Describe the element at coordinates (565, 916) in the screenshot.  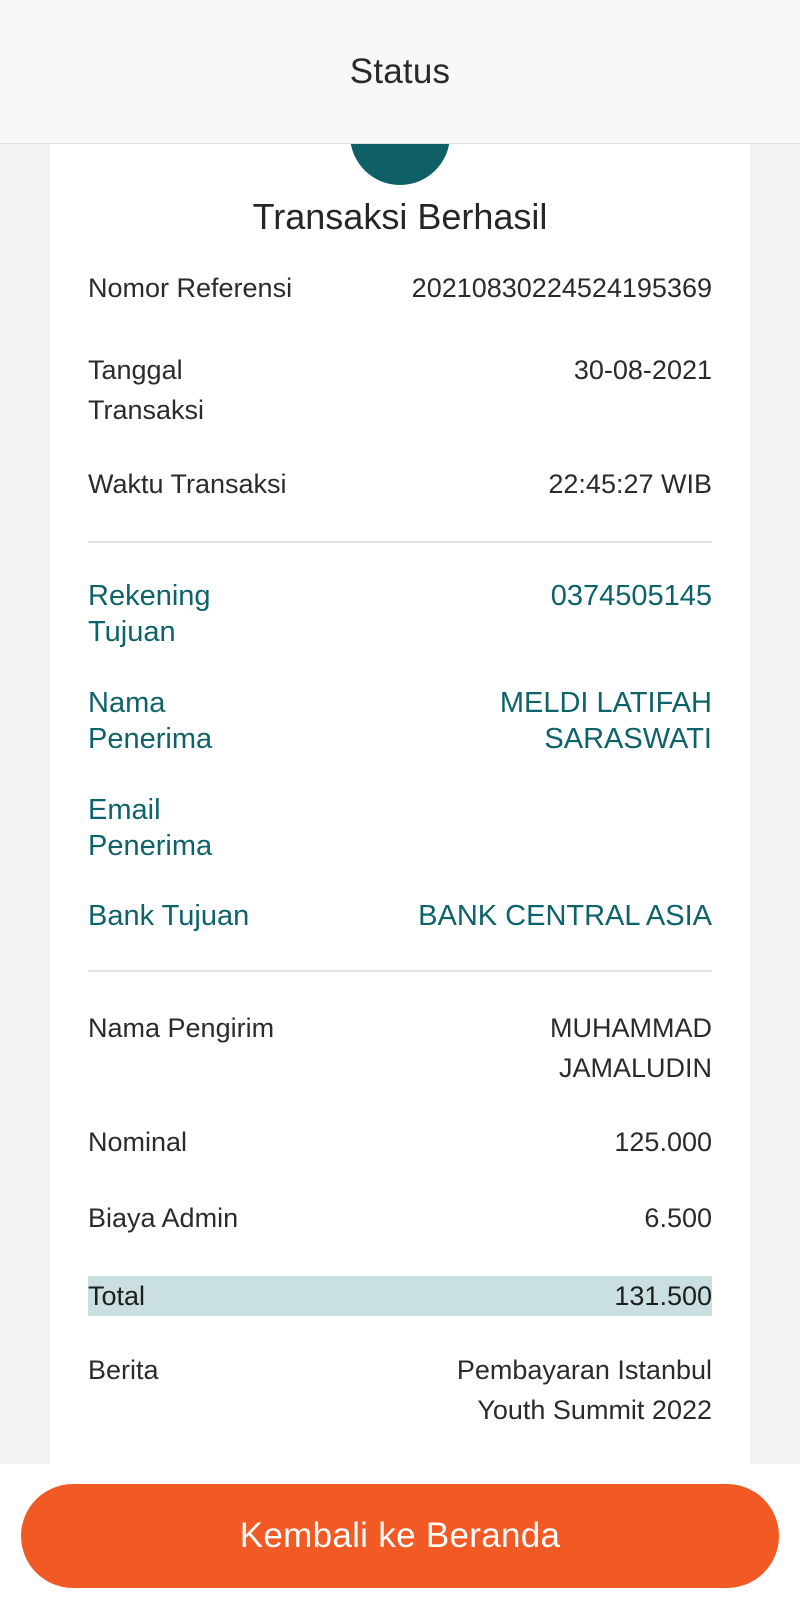
I see `destination-bank-value: BANK CENTRAL ASIA` at that location.